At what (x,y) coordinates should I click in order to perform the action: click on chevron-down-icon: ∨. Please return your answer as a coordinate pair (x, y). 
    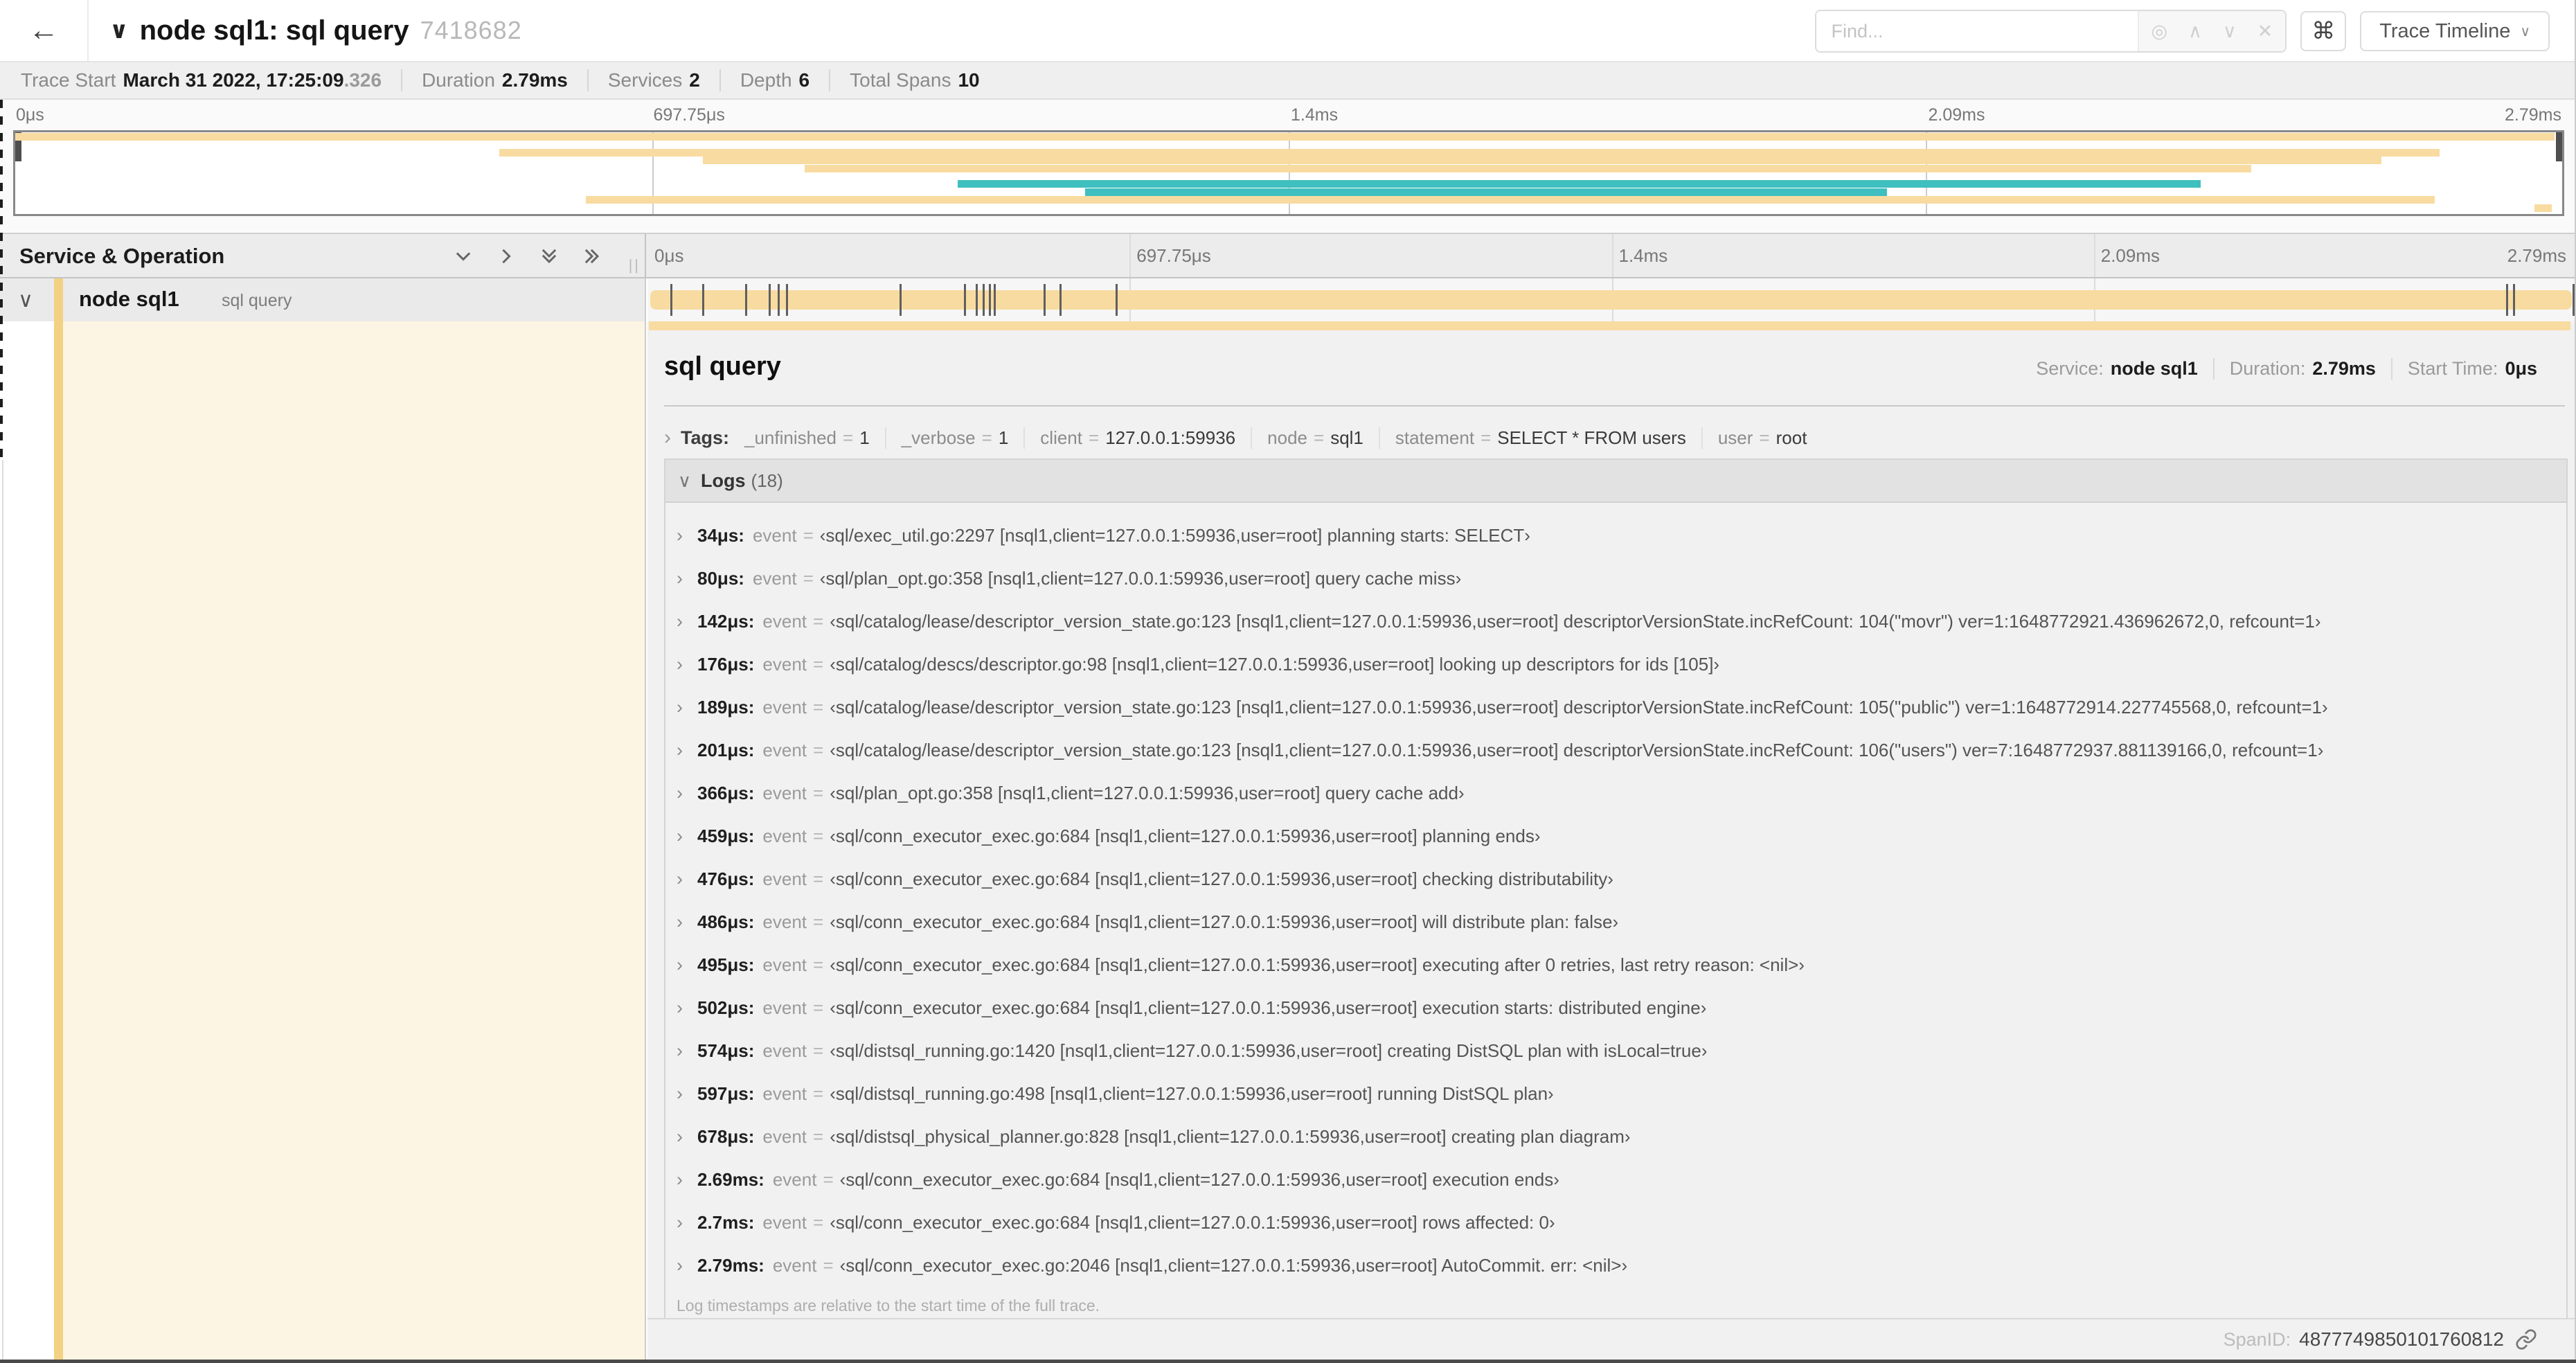
    Looking at the image, I should click on (685, 480).